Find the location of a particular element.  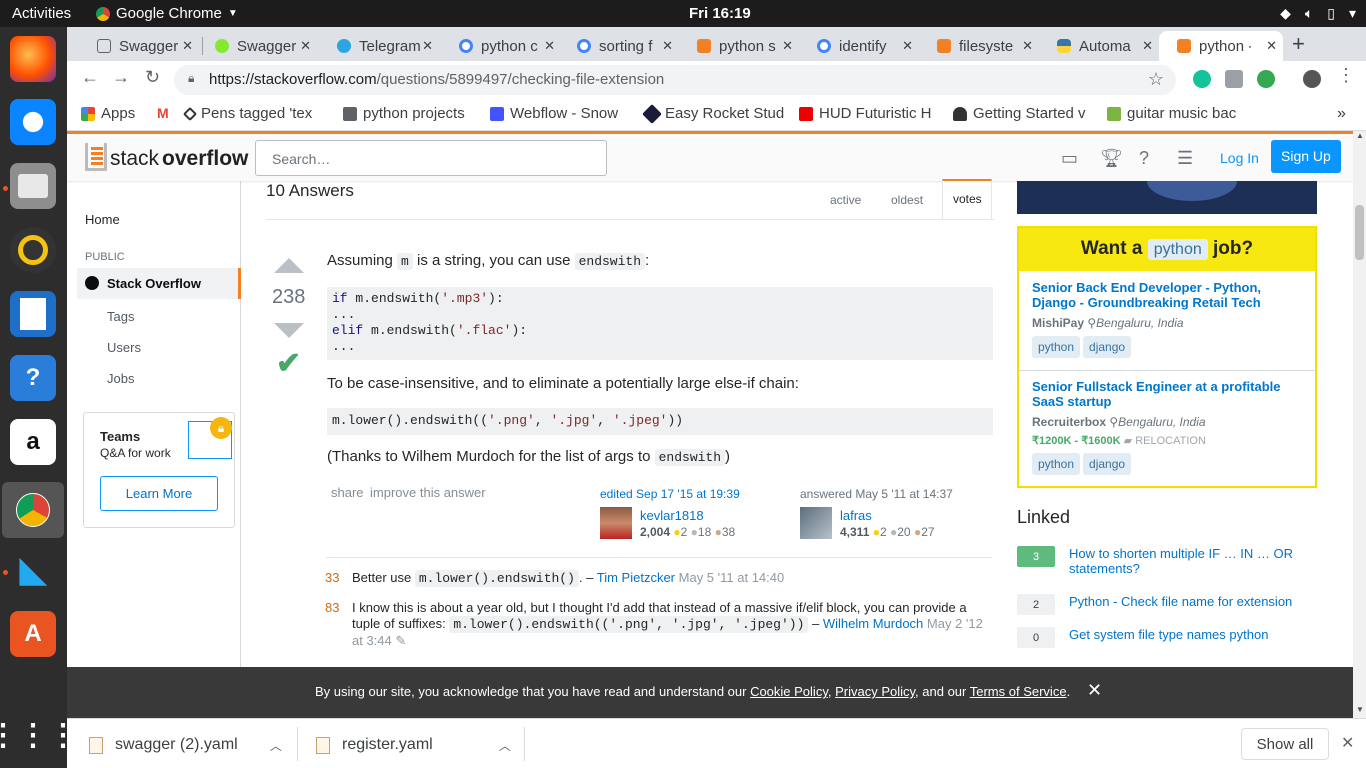

tag-django: django is located at coordinates (1107, 464).